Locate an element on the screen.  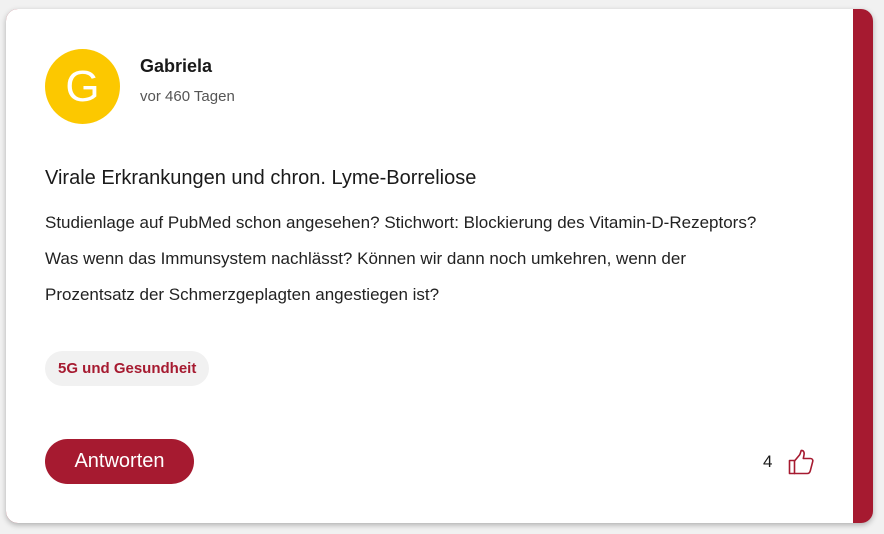
post-timestamp: vor 460 Tagen is located at coordinates (187, 96).